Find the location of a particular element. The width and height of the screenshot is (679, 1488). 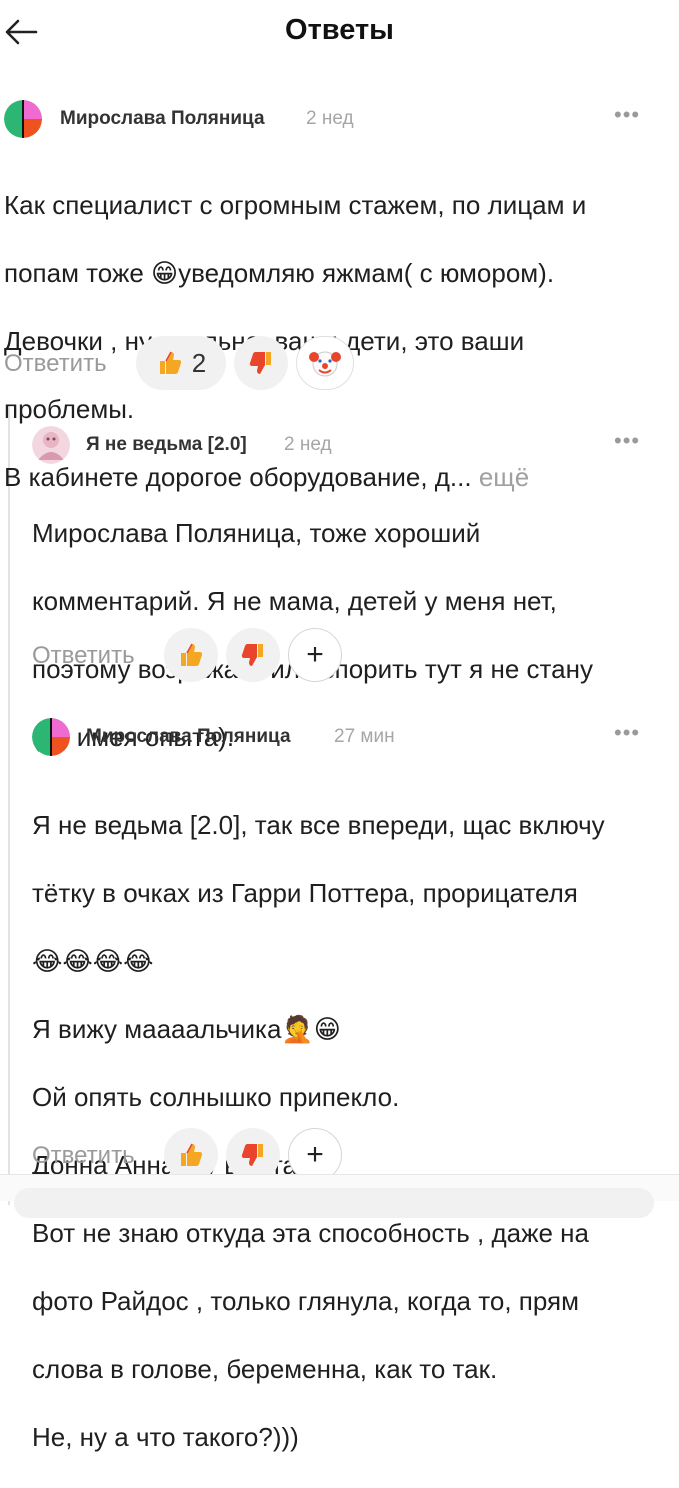

clown-face-icon is located at coordinates (325, 364).